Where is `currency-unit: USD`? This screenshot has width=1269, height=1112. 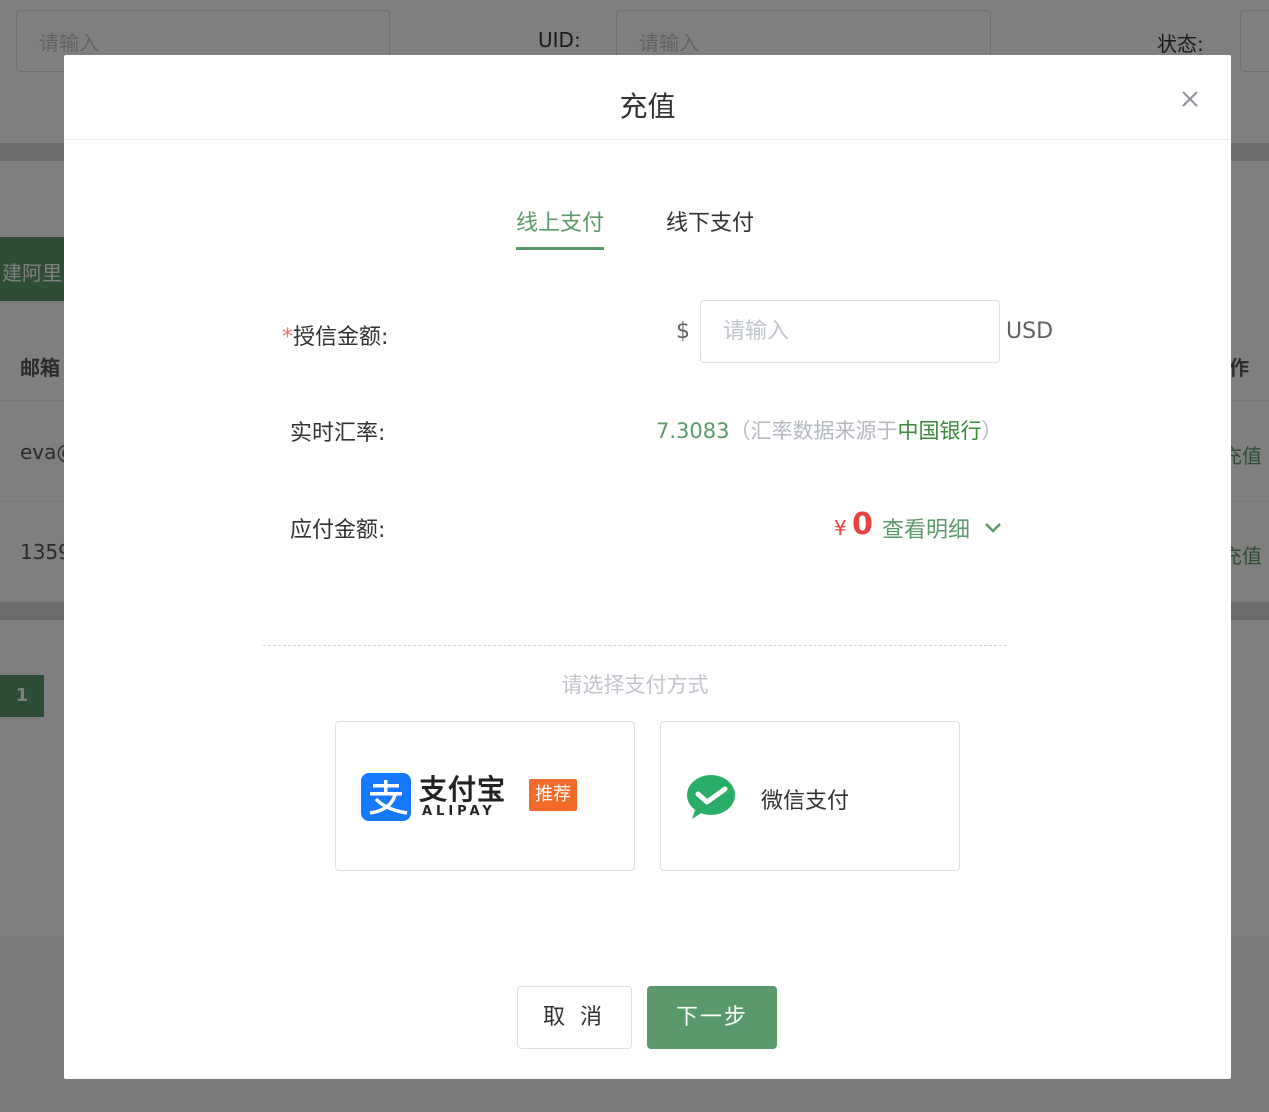
currency-unit: USD is located at coordinates (1030, 331).